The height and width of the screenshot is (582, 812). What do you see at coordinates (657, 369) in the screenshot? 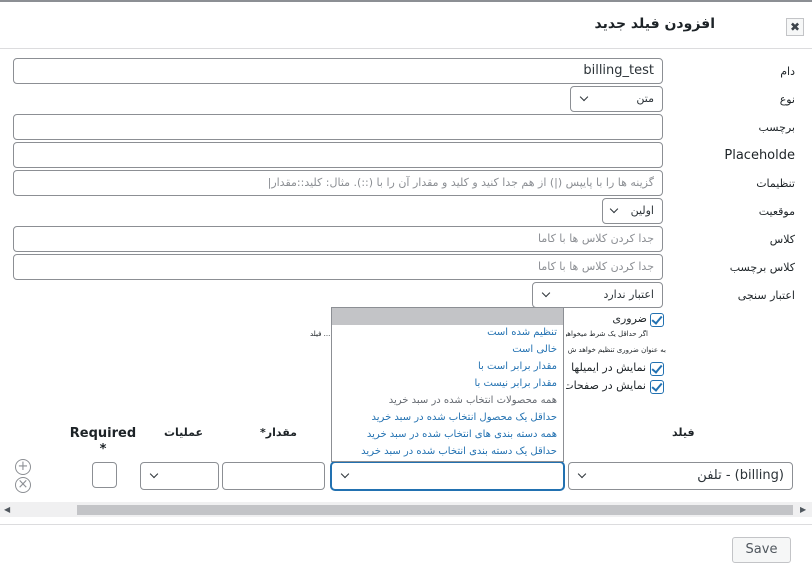
I see `show-in-emails-checkbox` at bounding box center [657, 369].